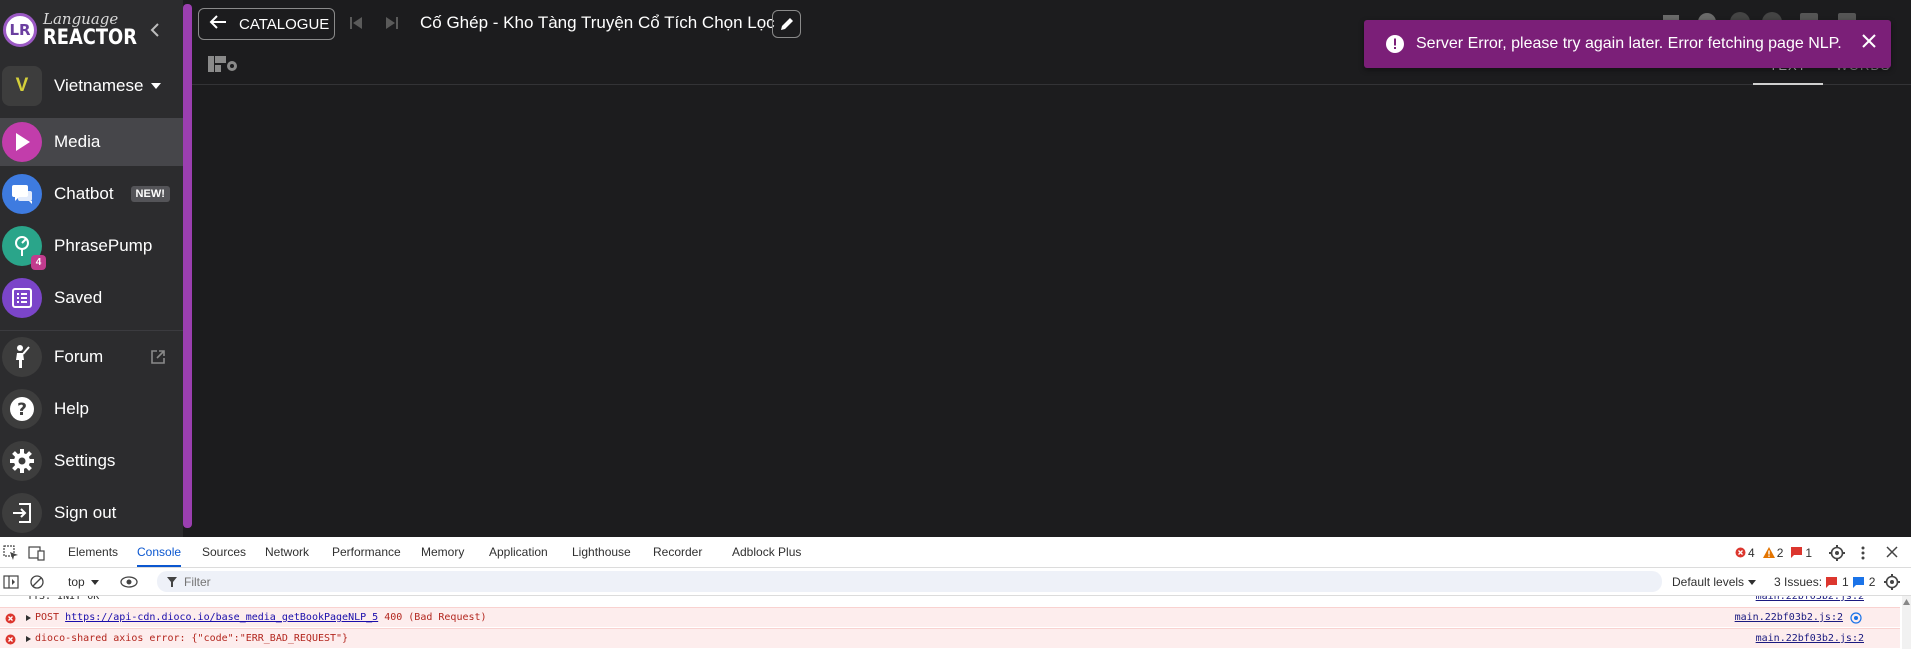 This screenshot has width=1911, height=649. I want to click on console-counts: 4 2 1, so click(1773, 552).